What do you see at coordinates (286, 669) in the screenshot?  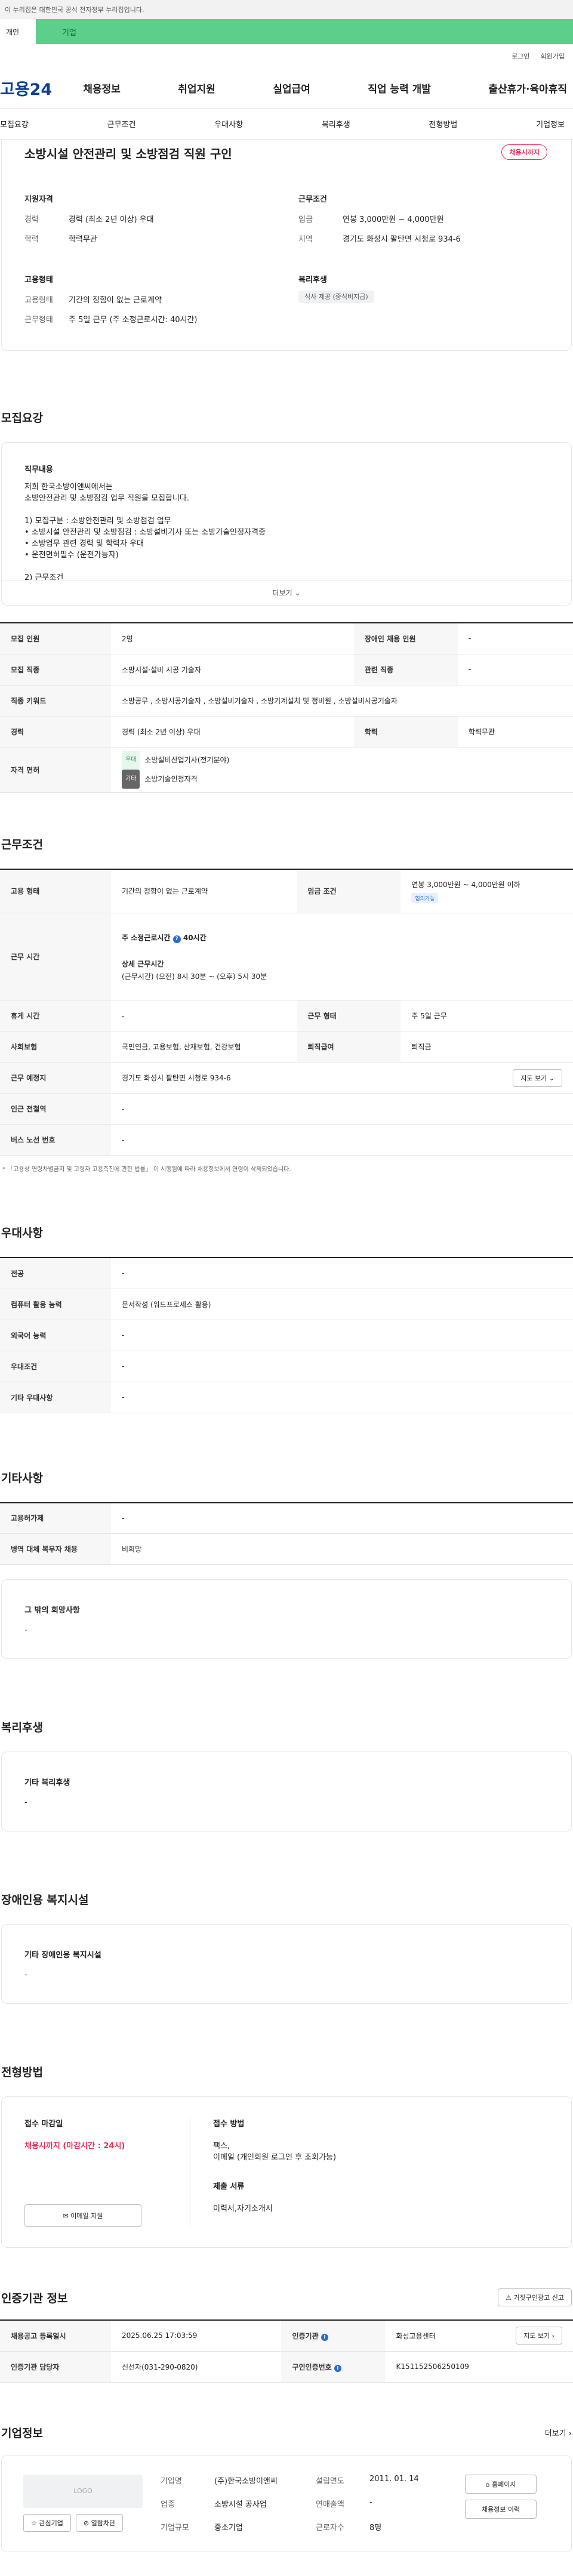 I see `table-row: 모집 직종 소방시설·설비 시공 기술자 관련 직종 -` at bounding box center [286, 669].